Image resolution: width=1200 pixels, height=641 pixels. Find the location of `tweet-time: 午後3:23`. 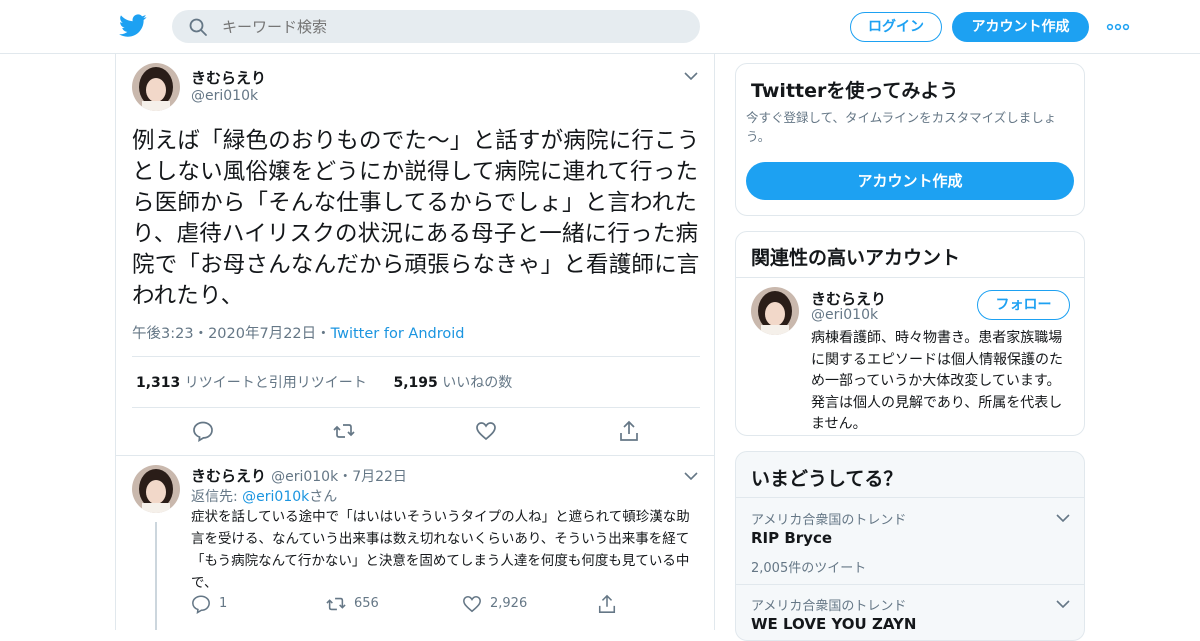

tweet-time: 午後3:23 is located at coordinates (163, 334).